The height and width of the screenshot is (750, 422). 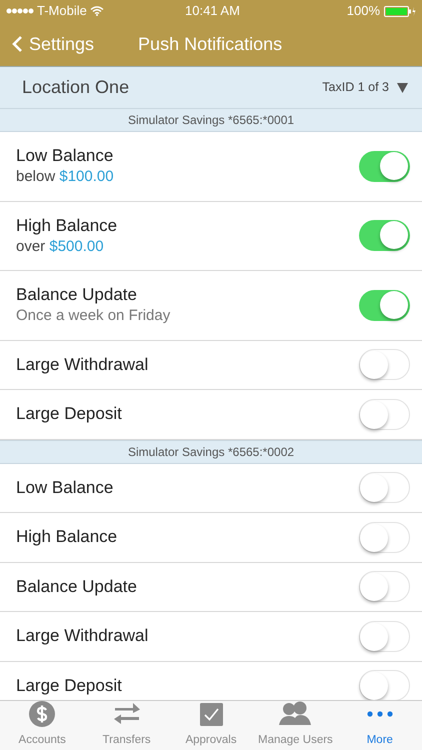 What do you see at coordinates (400, 11) in the screenshot?
I see `battery-icon` at bounding box center [400, 11].